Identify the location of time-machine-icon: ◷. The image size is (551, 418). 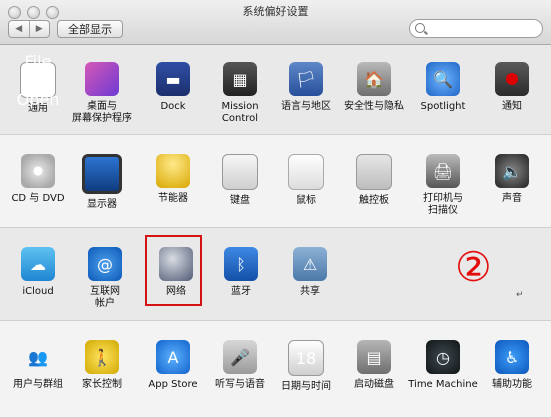
(443, 357).